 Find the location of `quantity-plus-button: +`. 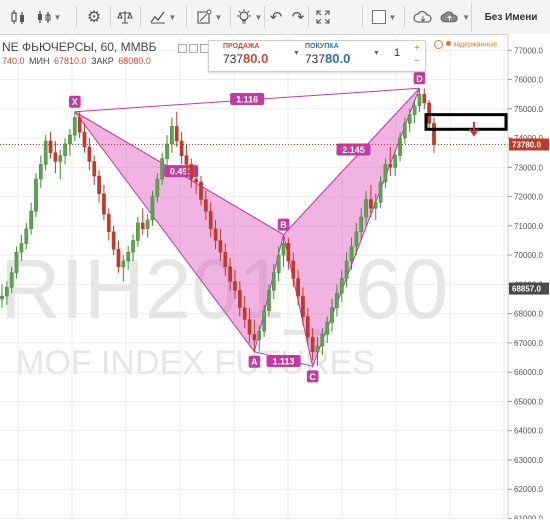

quantity-plus-button: + is located at coordinates (417, 48).